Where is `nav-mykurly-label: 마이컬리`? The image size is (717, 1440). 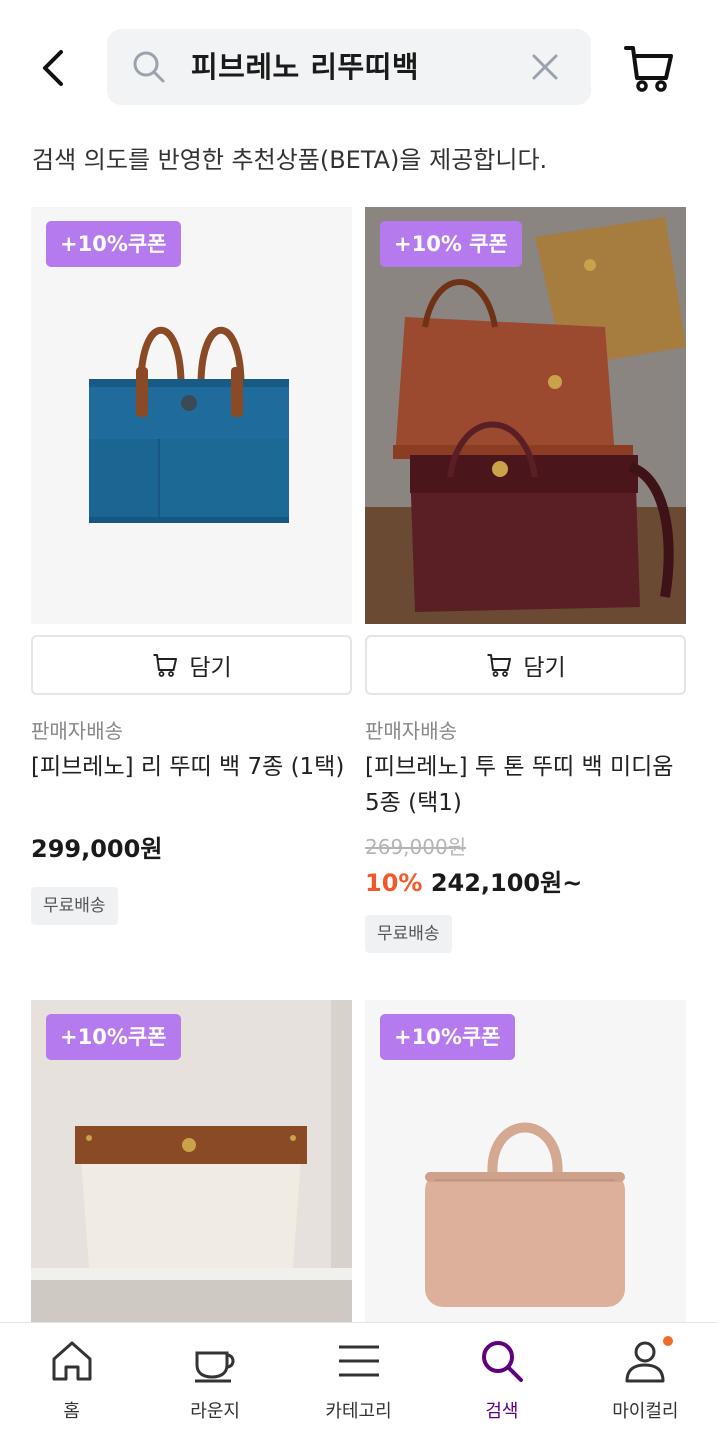
nav-mykurly-label: 마이컬리 is located at coordinates (645, 1411).